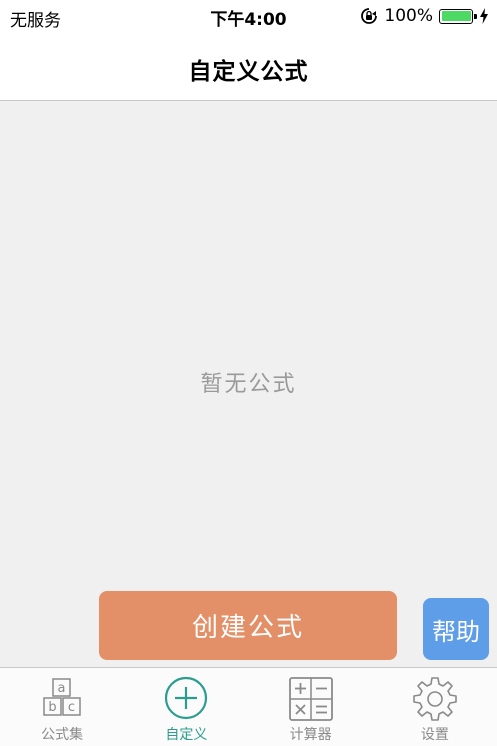 Image resolution: width=497 pixels, height=746 pixels. What do you see at coordinates (71, 707) in the screenshot?
I see `svg-text: c` at bounding box center [71, 707].